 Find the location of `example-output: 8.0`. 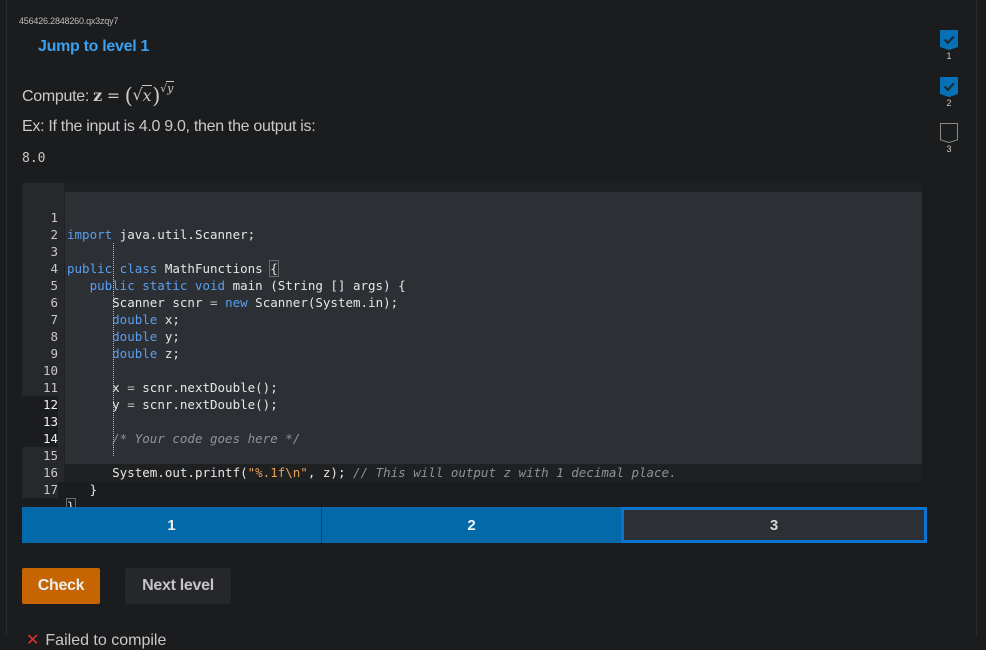

example-output: 8.0 is located at coordinates (34, 158).